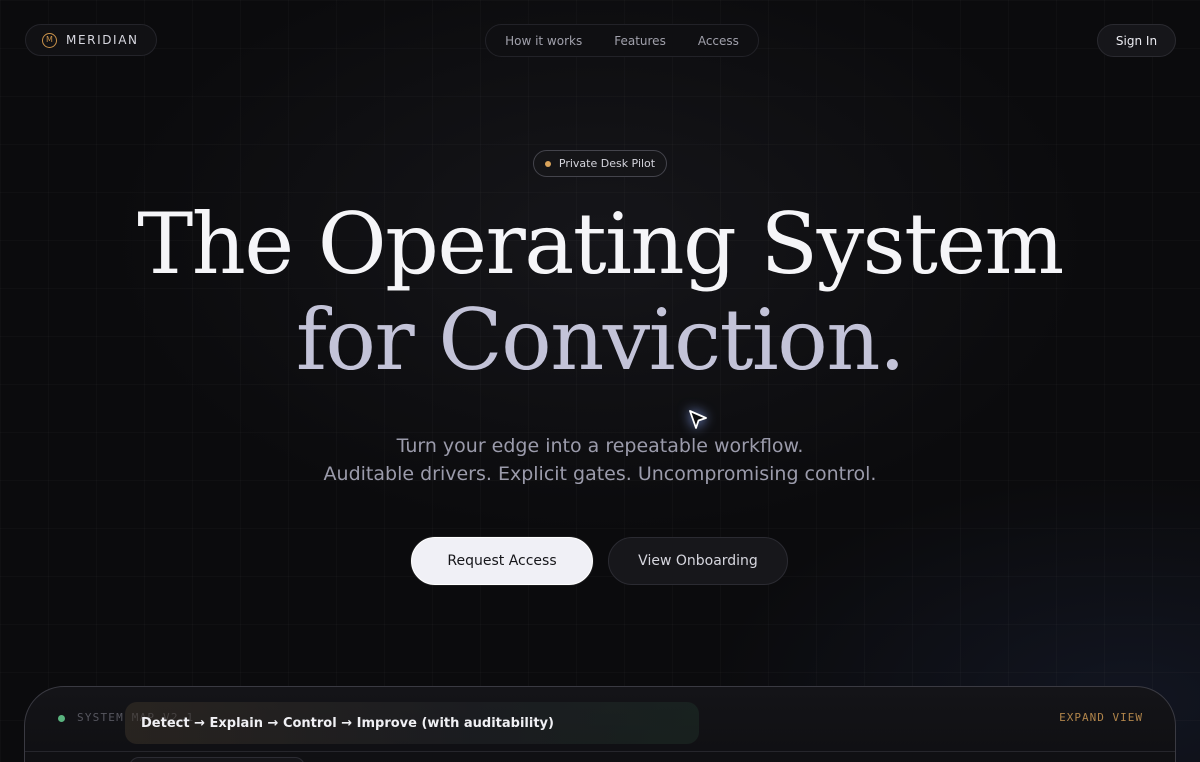 This screenshot has height=762, width=1200. I want to click on panel-tab, so click(217, 759).